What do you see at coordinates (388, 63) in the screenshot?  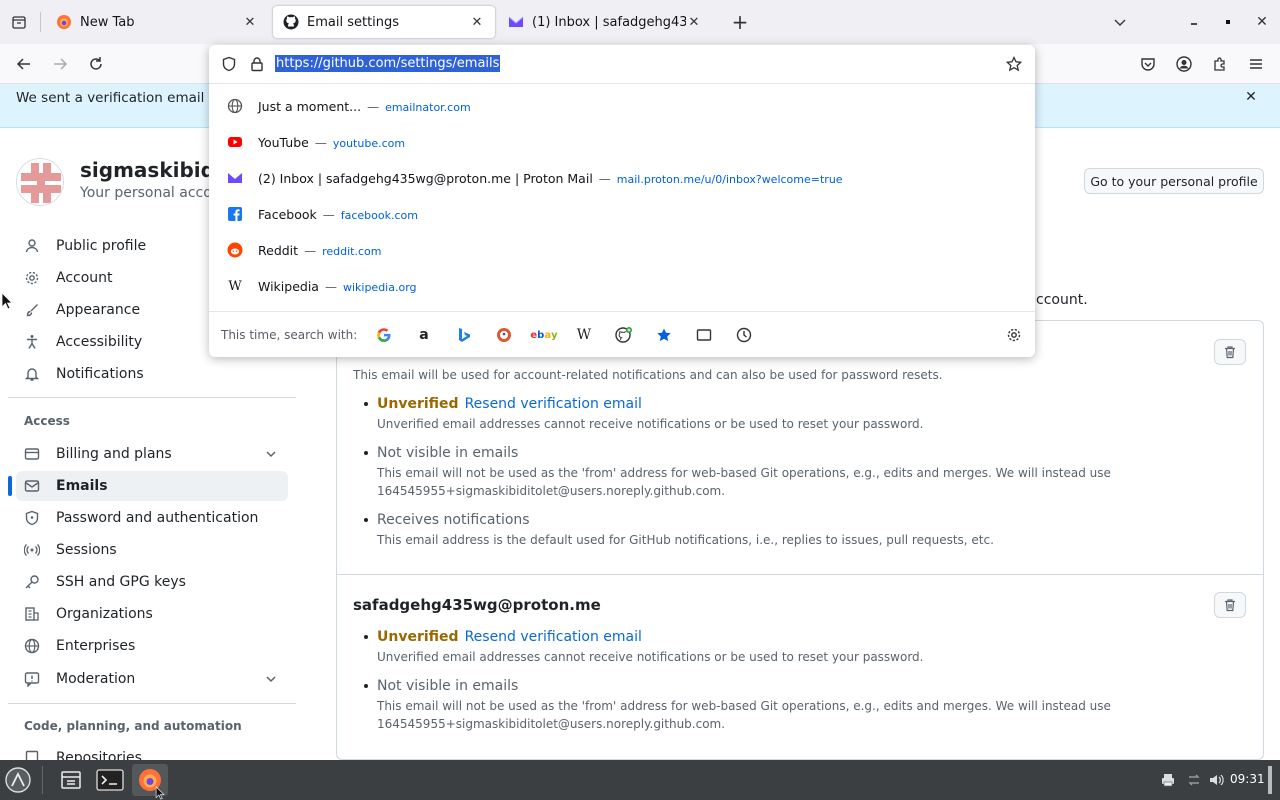 I see `url-input: https://github.com/settings/emails` at bounding box center [388, 63].